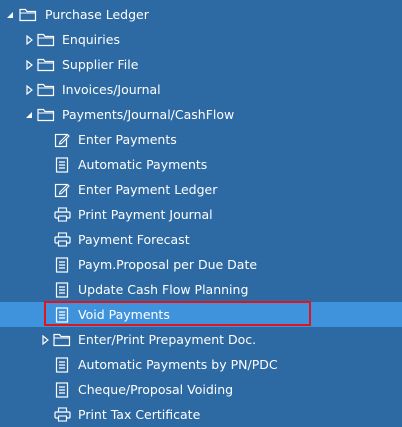  I want to click on tree-item-void-payments: Void Payments, so click(201, 314).